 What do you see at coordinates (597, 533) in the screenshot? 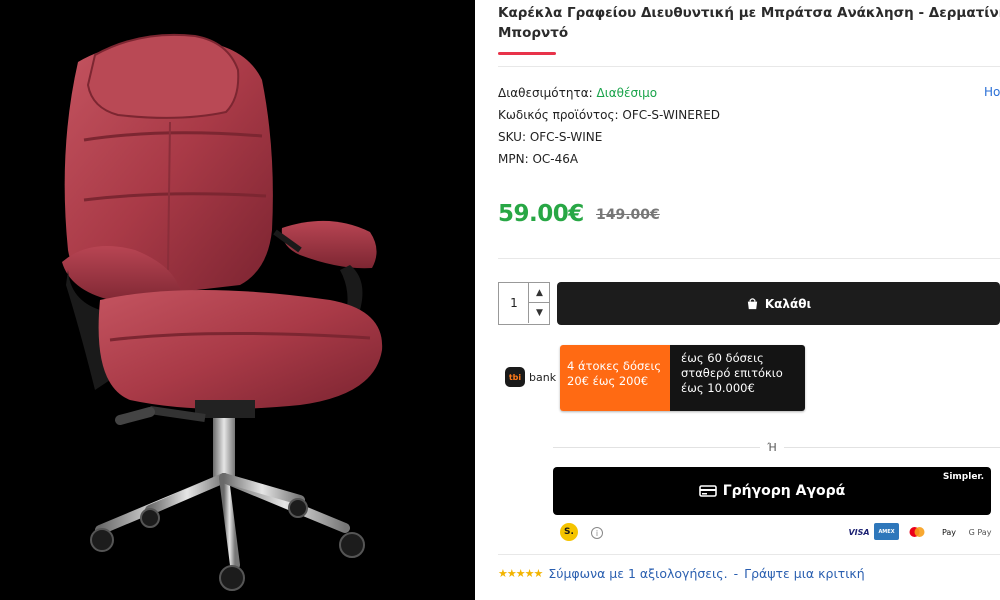
I see `info-icon: i` at bounding box center [597, 533].